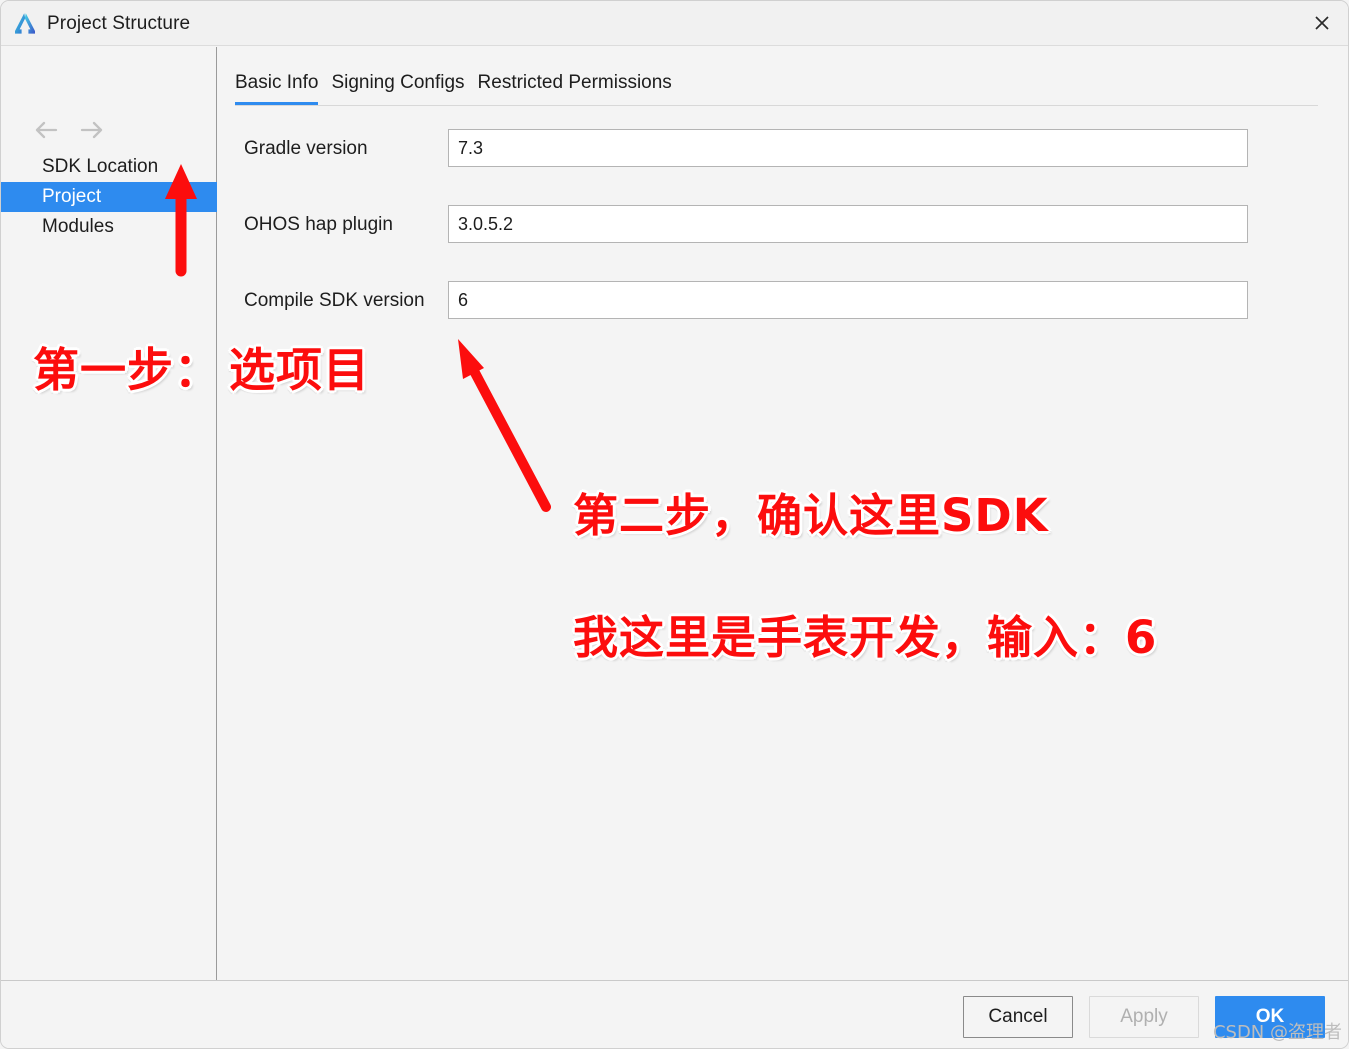  What do you see at coordinates (398, 82) in the screenshot?
I see `tab-label: Signing Configs` at bounding box center [398, 82].